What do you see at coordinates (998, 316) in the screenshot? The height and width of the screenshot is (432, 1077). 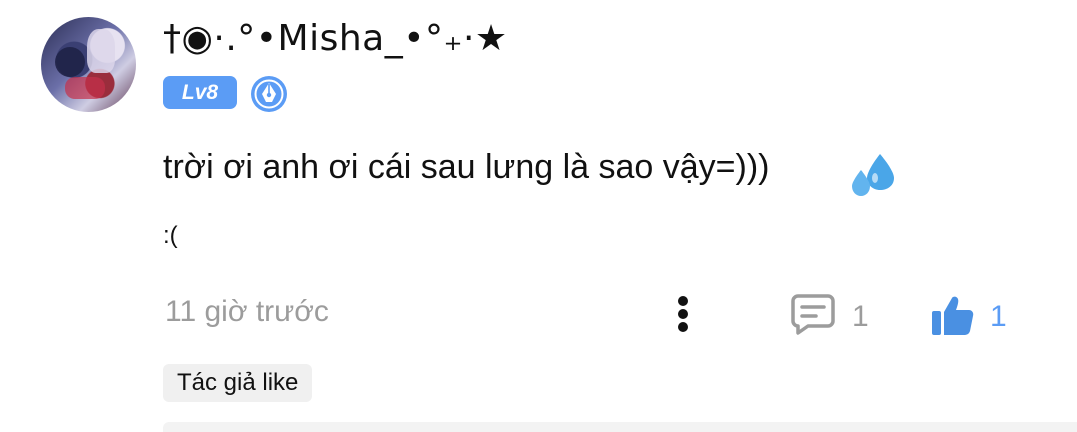 I see `like-count: 1` at bounding box center [998, 316].